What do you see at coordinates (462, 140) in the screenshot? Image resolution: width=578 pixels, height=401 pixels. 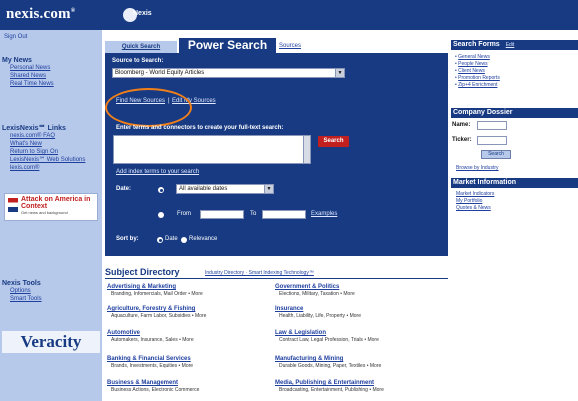 I see `ticker-label: Ticker:` at bounding box center [462, 140].